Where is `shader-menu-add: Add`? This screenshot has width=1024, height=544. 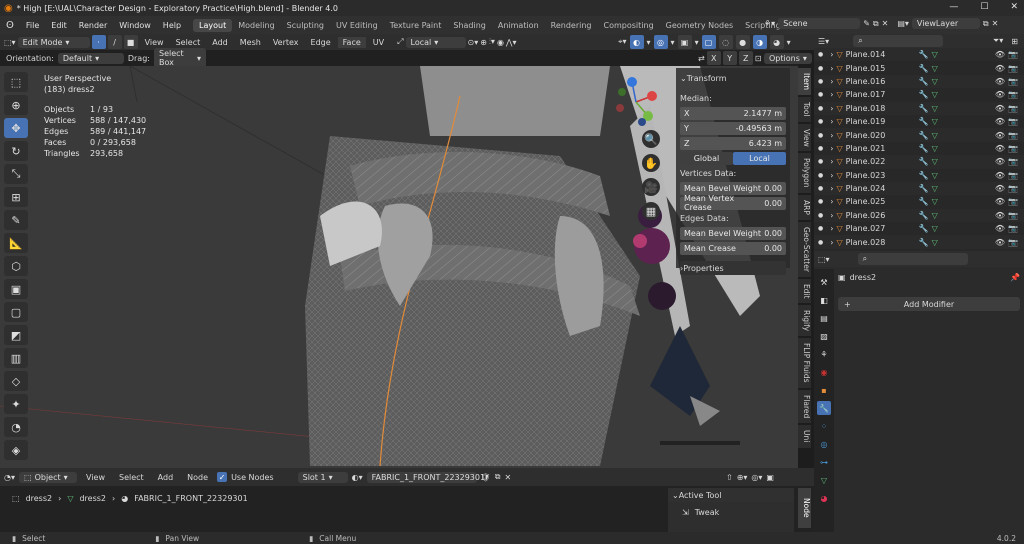 shader-menu-add: Add is located at coordinates (166, 477).